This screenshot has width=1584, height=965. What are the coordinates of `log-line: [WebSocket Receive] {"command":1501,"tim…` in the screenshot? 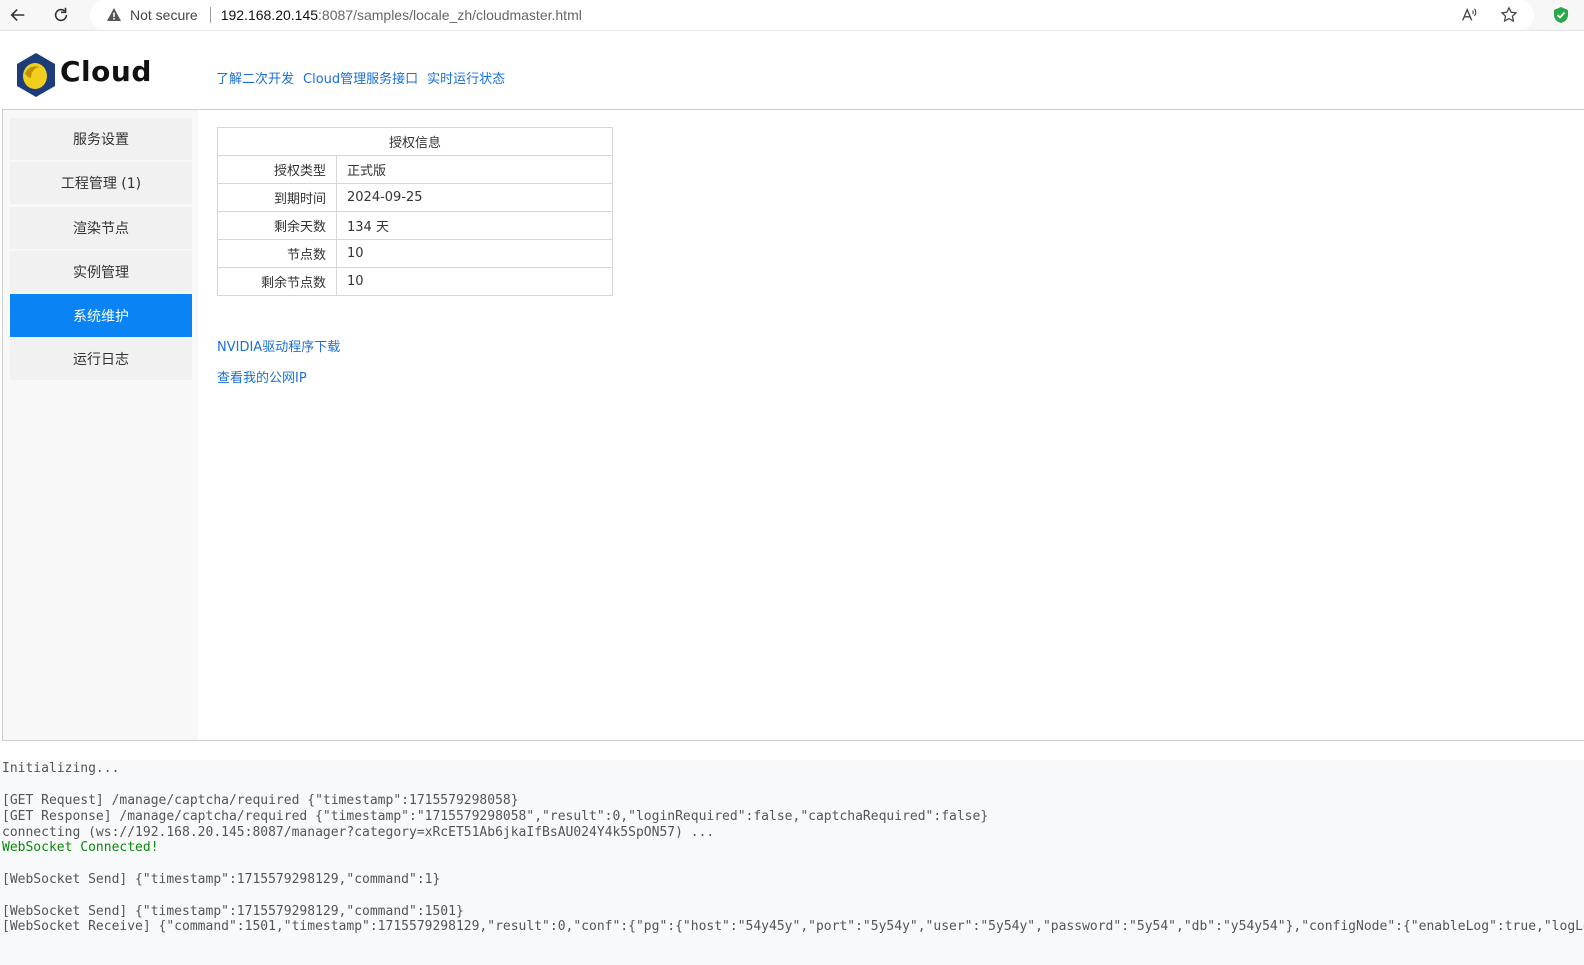 It's located at (793, 926).